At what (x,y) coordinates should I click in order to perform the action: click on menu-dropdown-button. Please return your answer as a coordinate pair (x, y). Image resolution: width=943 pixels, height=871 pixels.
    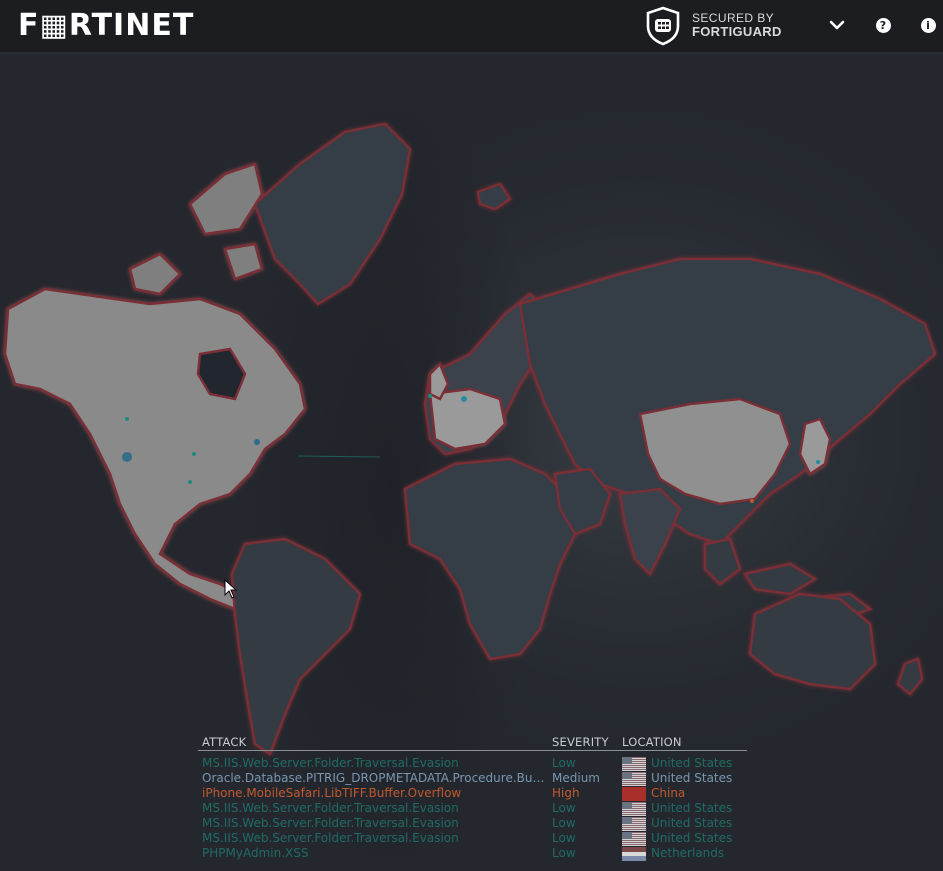
    Looking at the image, I should click on (837, 25).